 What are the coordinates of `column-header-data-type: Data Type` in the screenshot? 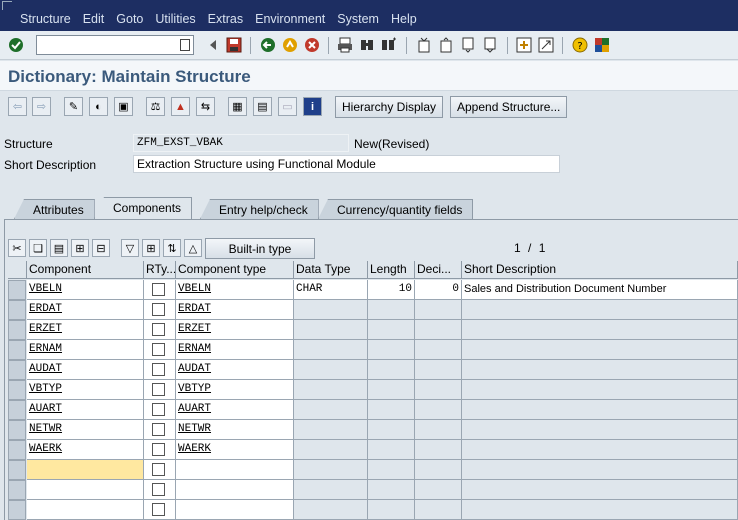 It's located at (331, 270).